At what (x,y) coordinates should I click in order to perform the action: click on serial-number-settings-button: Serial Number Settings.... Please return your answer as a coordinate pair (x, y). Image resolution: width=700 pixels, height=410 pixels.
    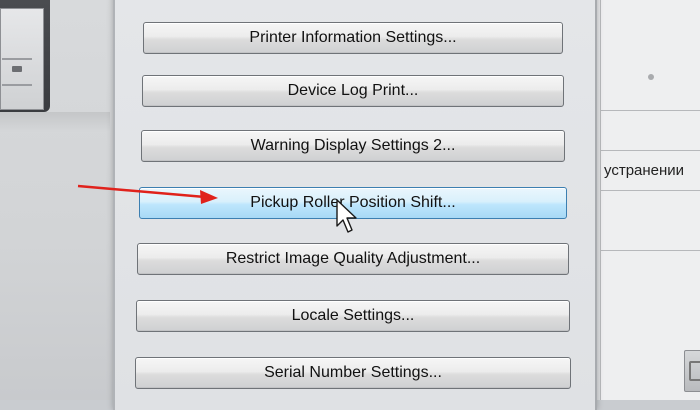
    Looking at the image, I should click on (353, 373).